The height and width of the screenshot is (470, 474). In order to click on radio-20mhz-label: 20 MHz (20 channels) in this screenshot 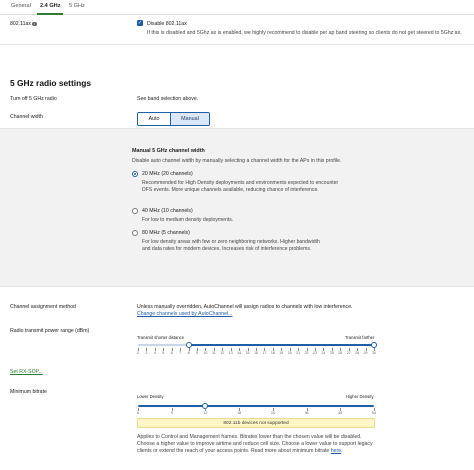, I will do `click(167, 174)`.